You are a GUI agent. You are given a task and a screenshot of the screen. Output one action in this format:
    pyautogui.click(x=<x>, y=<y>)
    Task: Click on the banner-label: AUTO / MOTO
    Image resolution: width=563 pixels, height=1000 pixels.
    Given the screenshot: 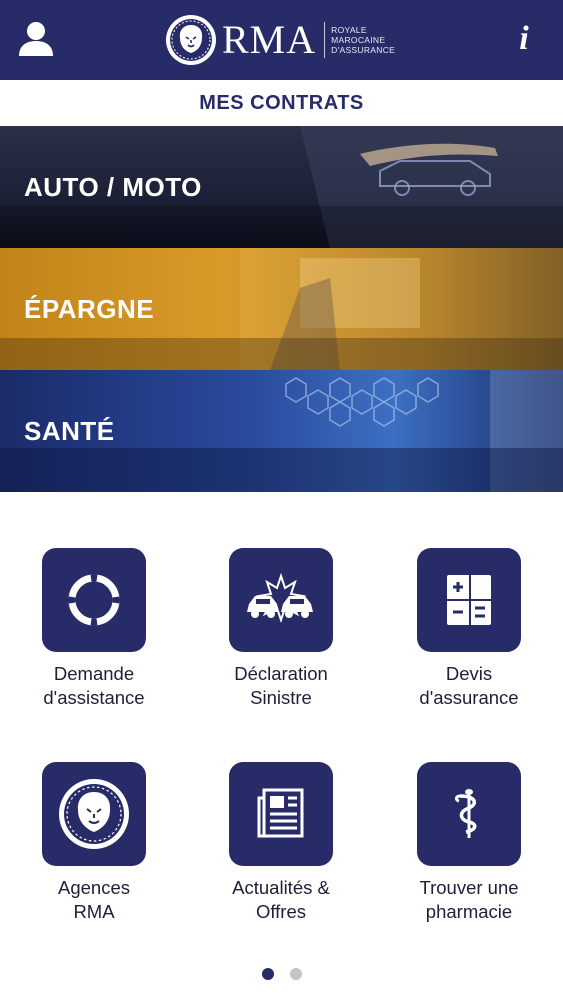 What is the action you would take?
    pyautogui.click(x=113, y=187)
    